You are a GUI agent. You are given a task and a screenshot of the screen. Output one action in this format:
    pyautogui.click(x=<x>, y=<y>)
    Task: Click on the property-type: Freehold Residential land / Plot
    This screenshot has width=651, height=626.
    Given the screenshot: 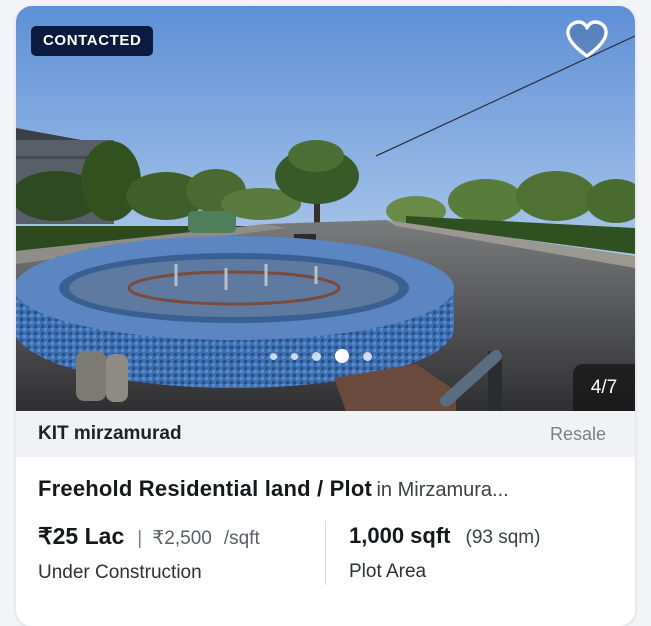 What is the action you would take?
    pyautogui.click(x=205, y=488)
    